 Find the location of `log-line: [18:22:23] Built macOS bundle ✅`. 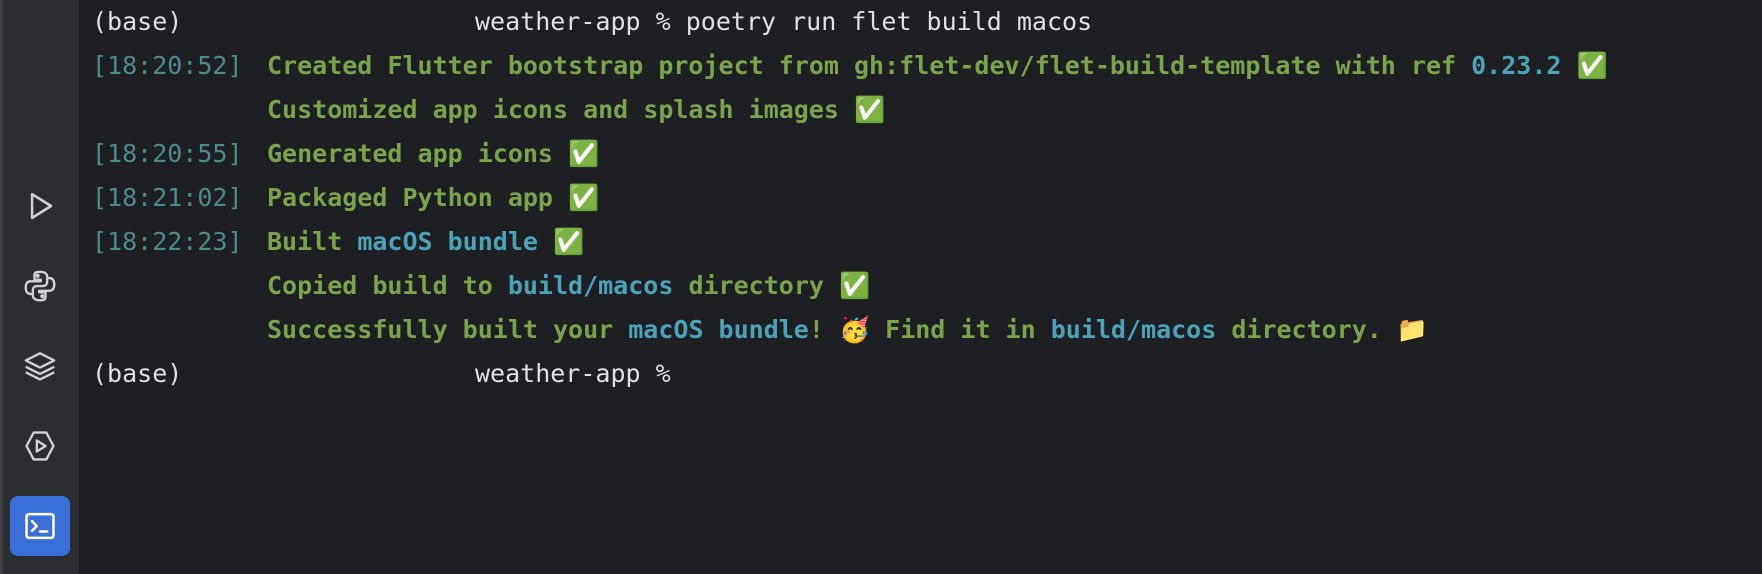

log-line: [18:22:23] Built macOS bundle ✅ is located at coordinates (338, 242).